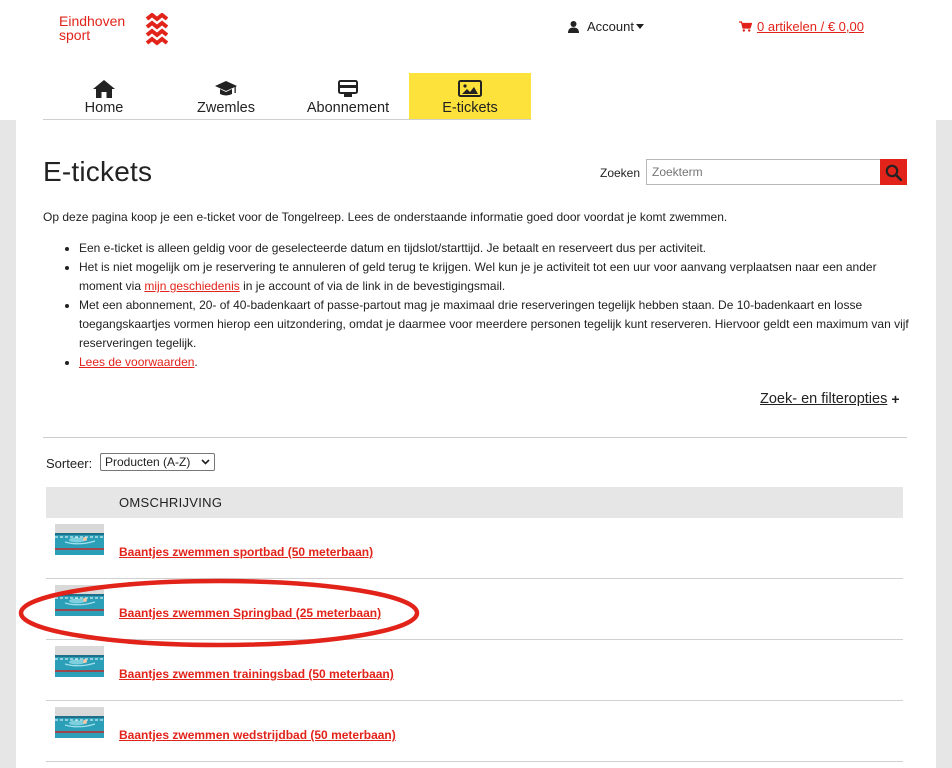 This screenshot has height=768, width=952. I want to click on cart-link: 0 artikelen / € 0,00, so click(801, 26).